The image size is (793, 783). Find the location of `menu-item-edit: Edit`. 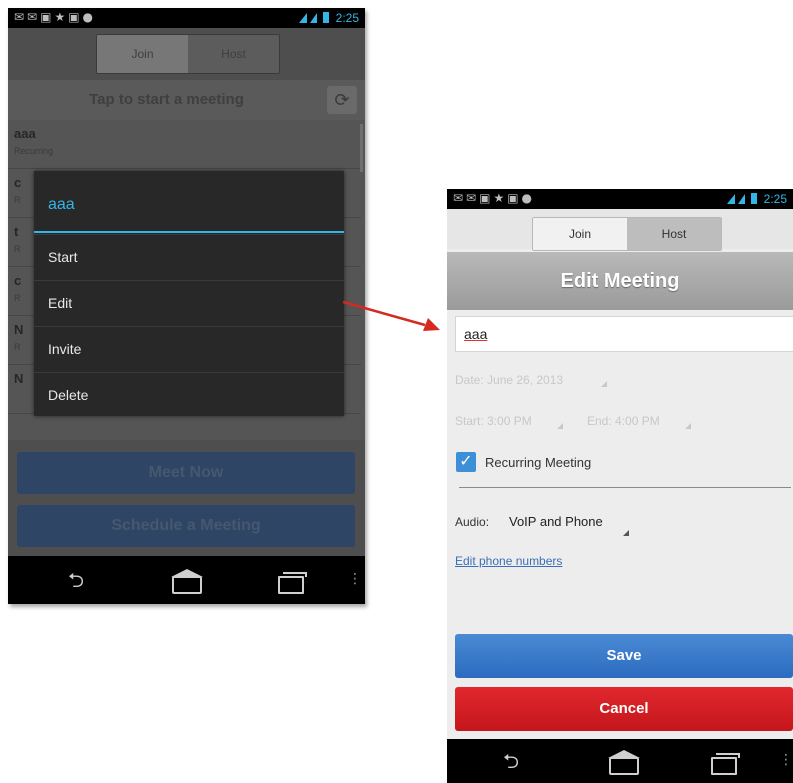

menu-item-edit: Edit is located at coordinates (189, 303).